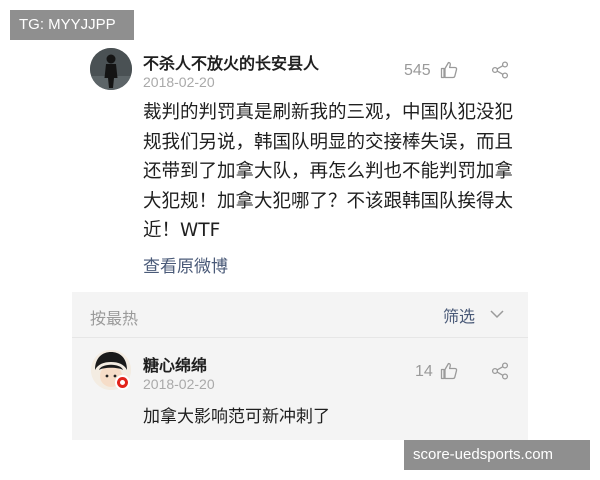  I want to click on post-author-name: 不杀人不放火的长安县人, so click(231, 62).